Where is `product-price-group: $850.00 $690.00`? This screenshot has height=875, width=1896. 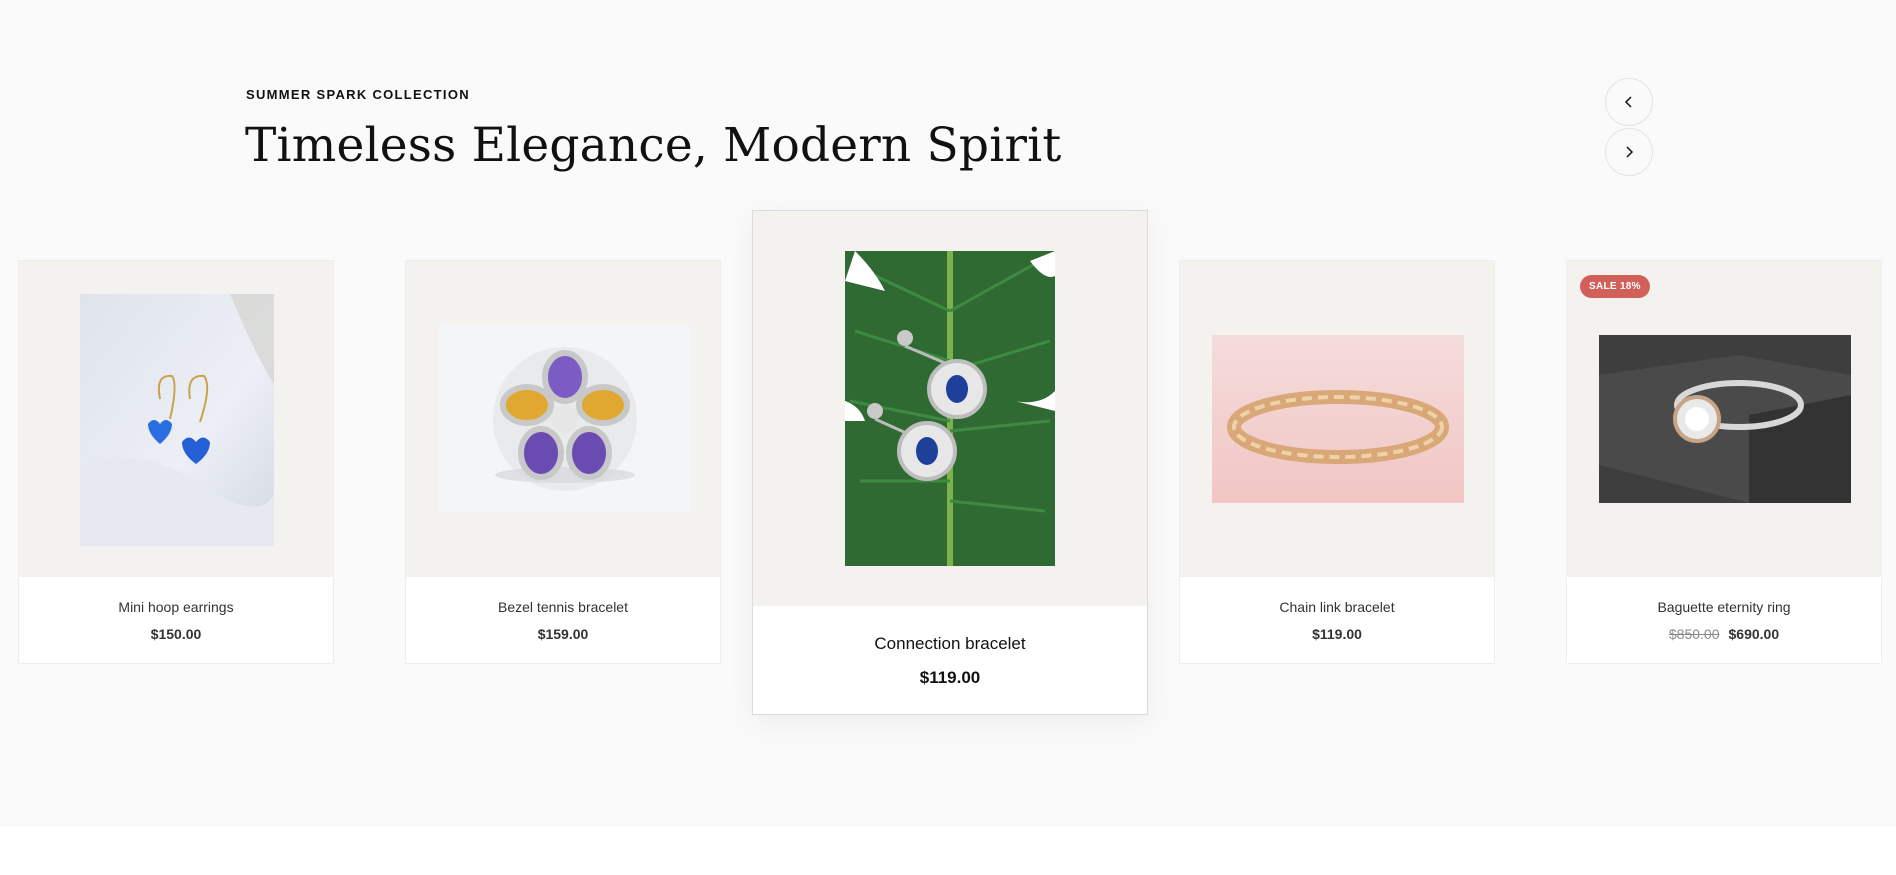 product-price-group: $850.00 $690.00 is located at coordinates (1724, 634).